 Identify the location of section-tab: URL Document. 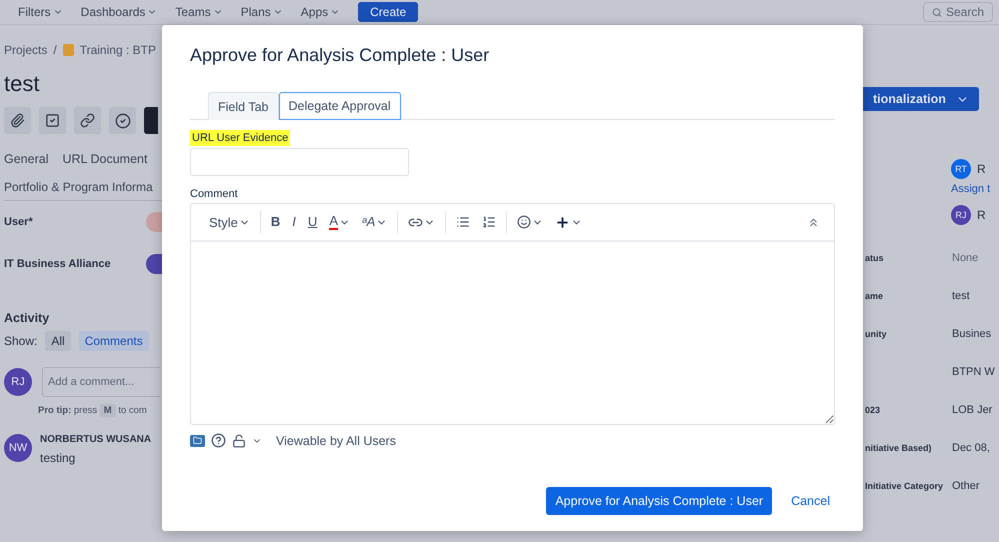
(105, 159).